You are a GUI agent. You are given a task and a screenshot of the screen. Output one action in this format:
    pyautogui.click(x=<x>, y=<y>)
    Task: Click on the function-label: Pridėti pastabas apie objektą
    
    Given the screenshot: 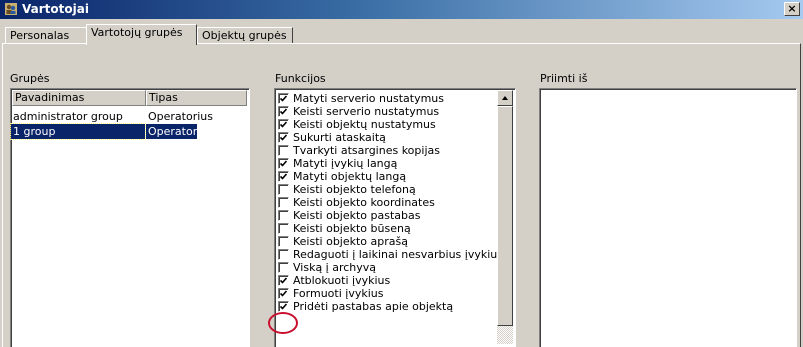 What is the action you would take?
    pyautogui.click(x=373, y=306)
    